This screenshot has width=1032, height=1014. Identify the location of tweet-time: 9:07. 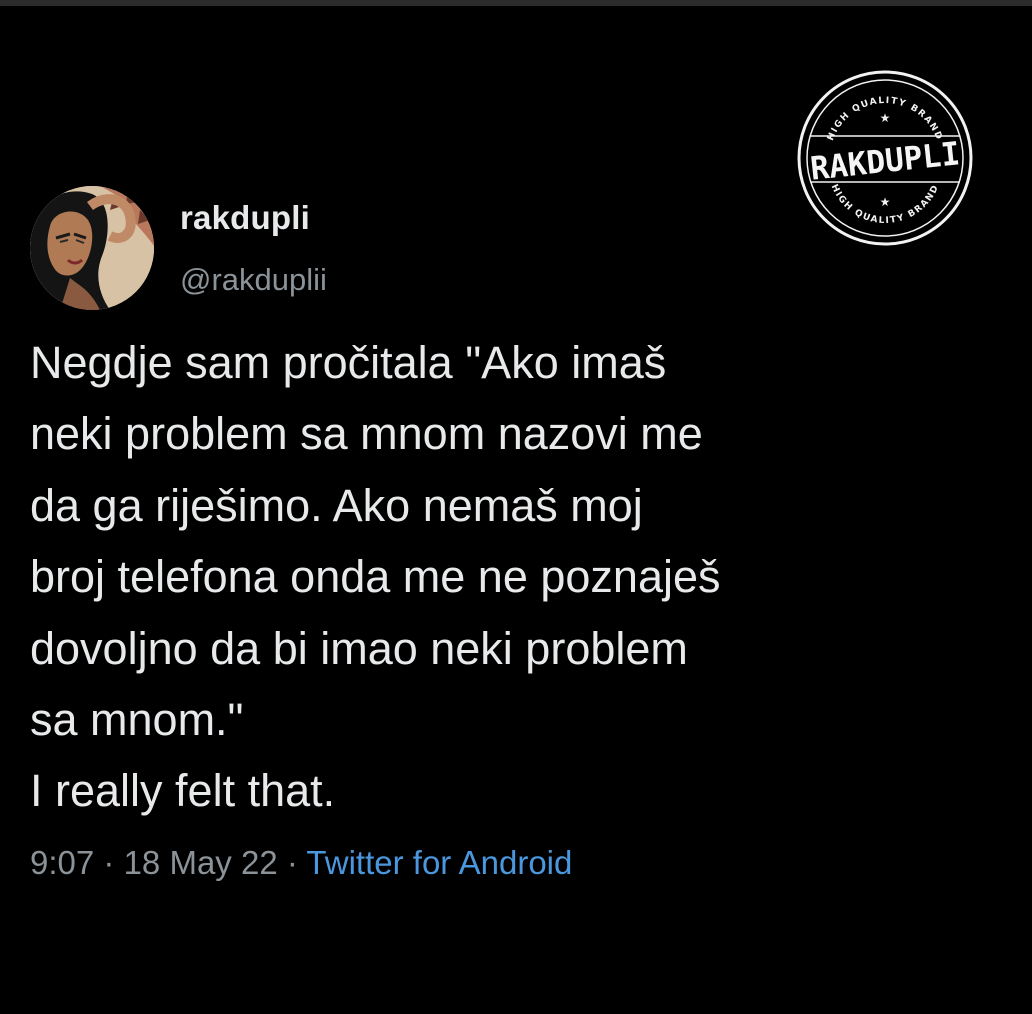
(62, 862).